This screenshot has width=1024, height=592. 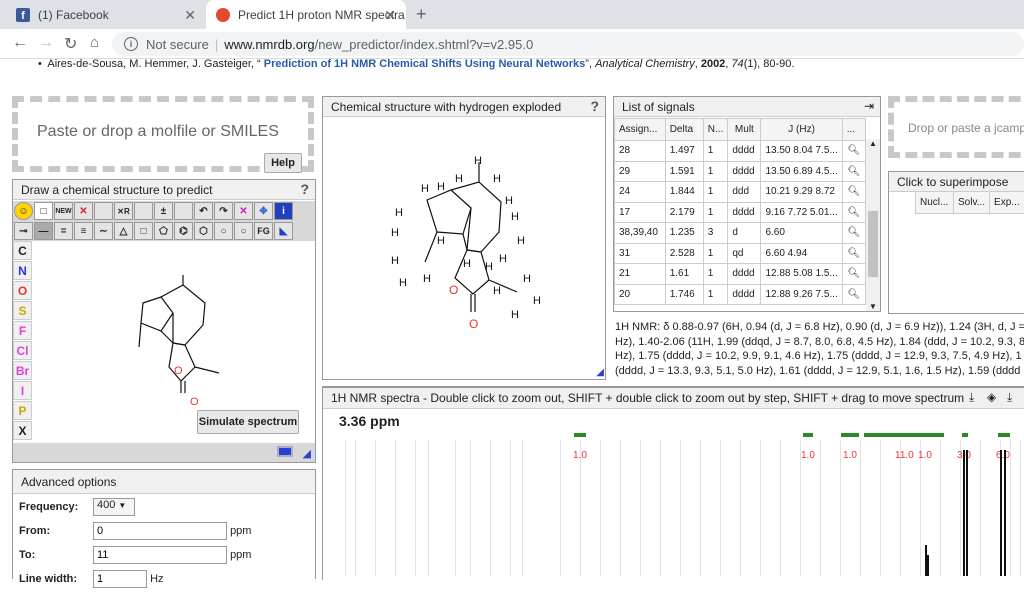 I want to click on signal-row: 24 1.844 1 ddd 10.21 9.29 8.72 🔍︎, so click(x=740, y=192).